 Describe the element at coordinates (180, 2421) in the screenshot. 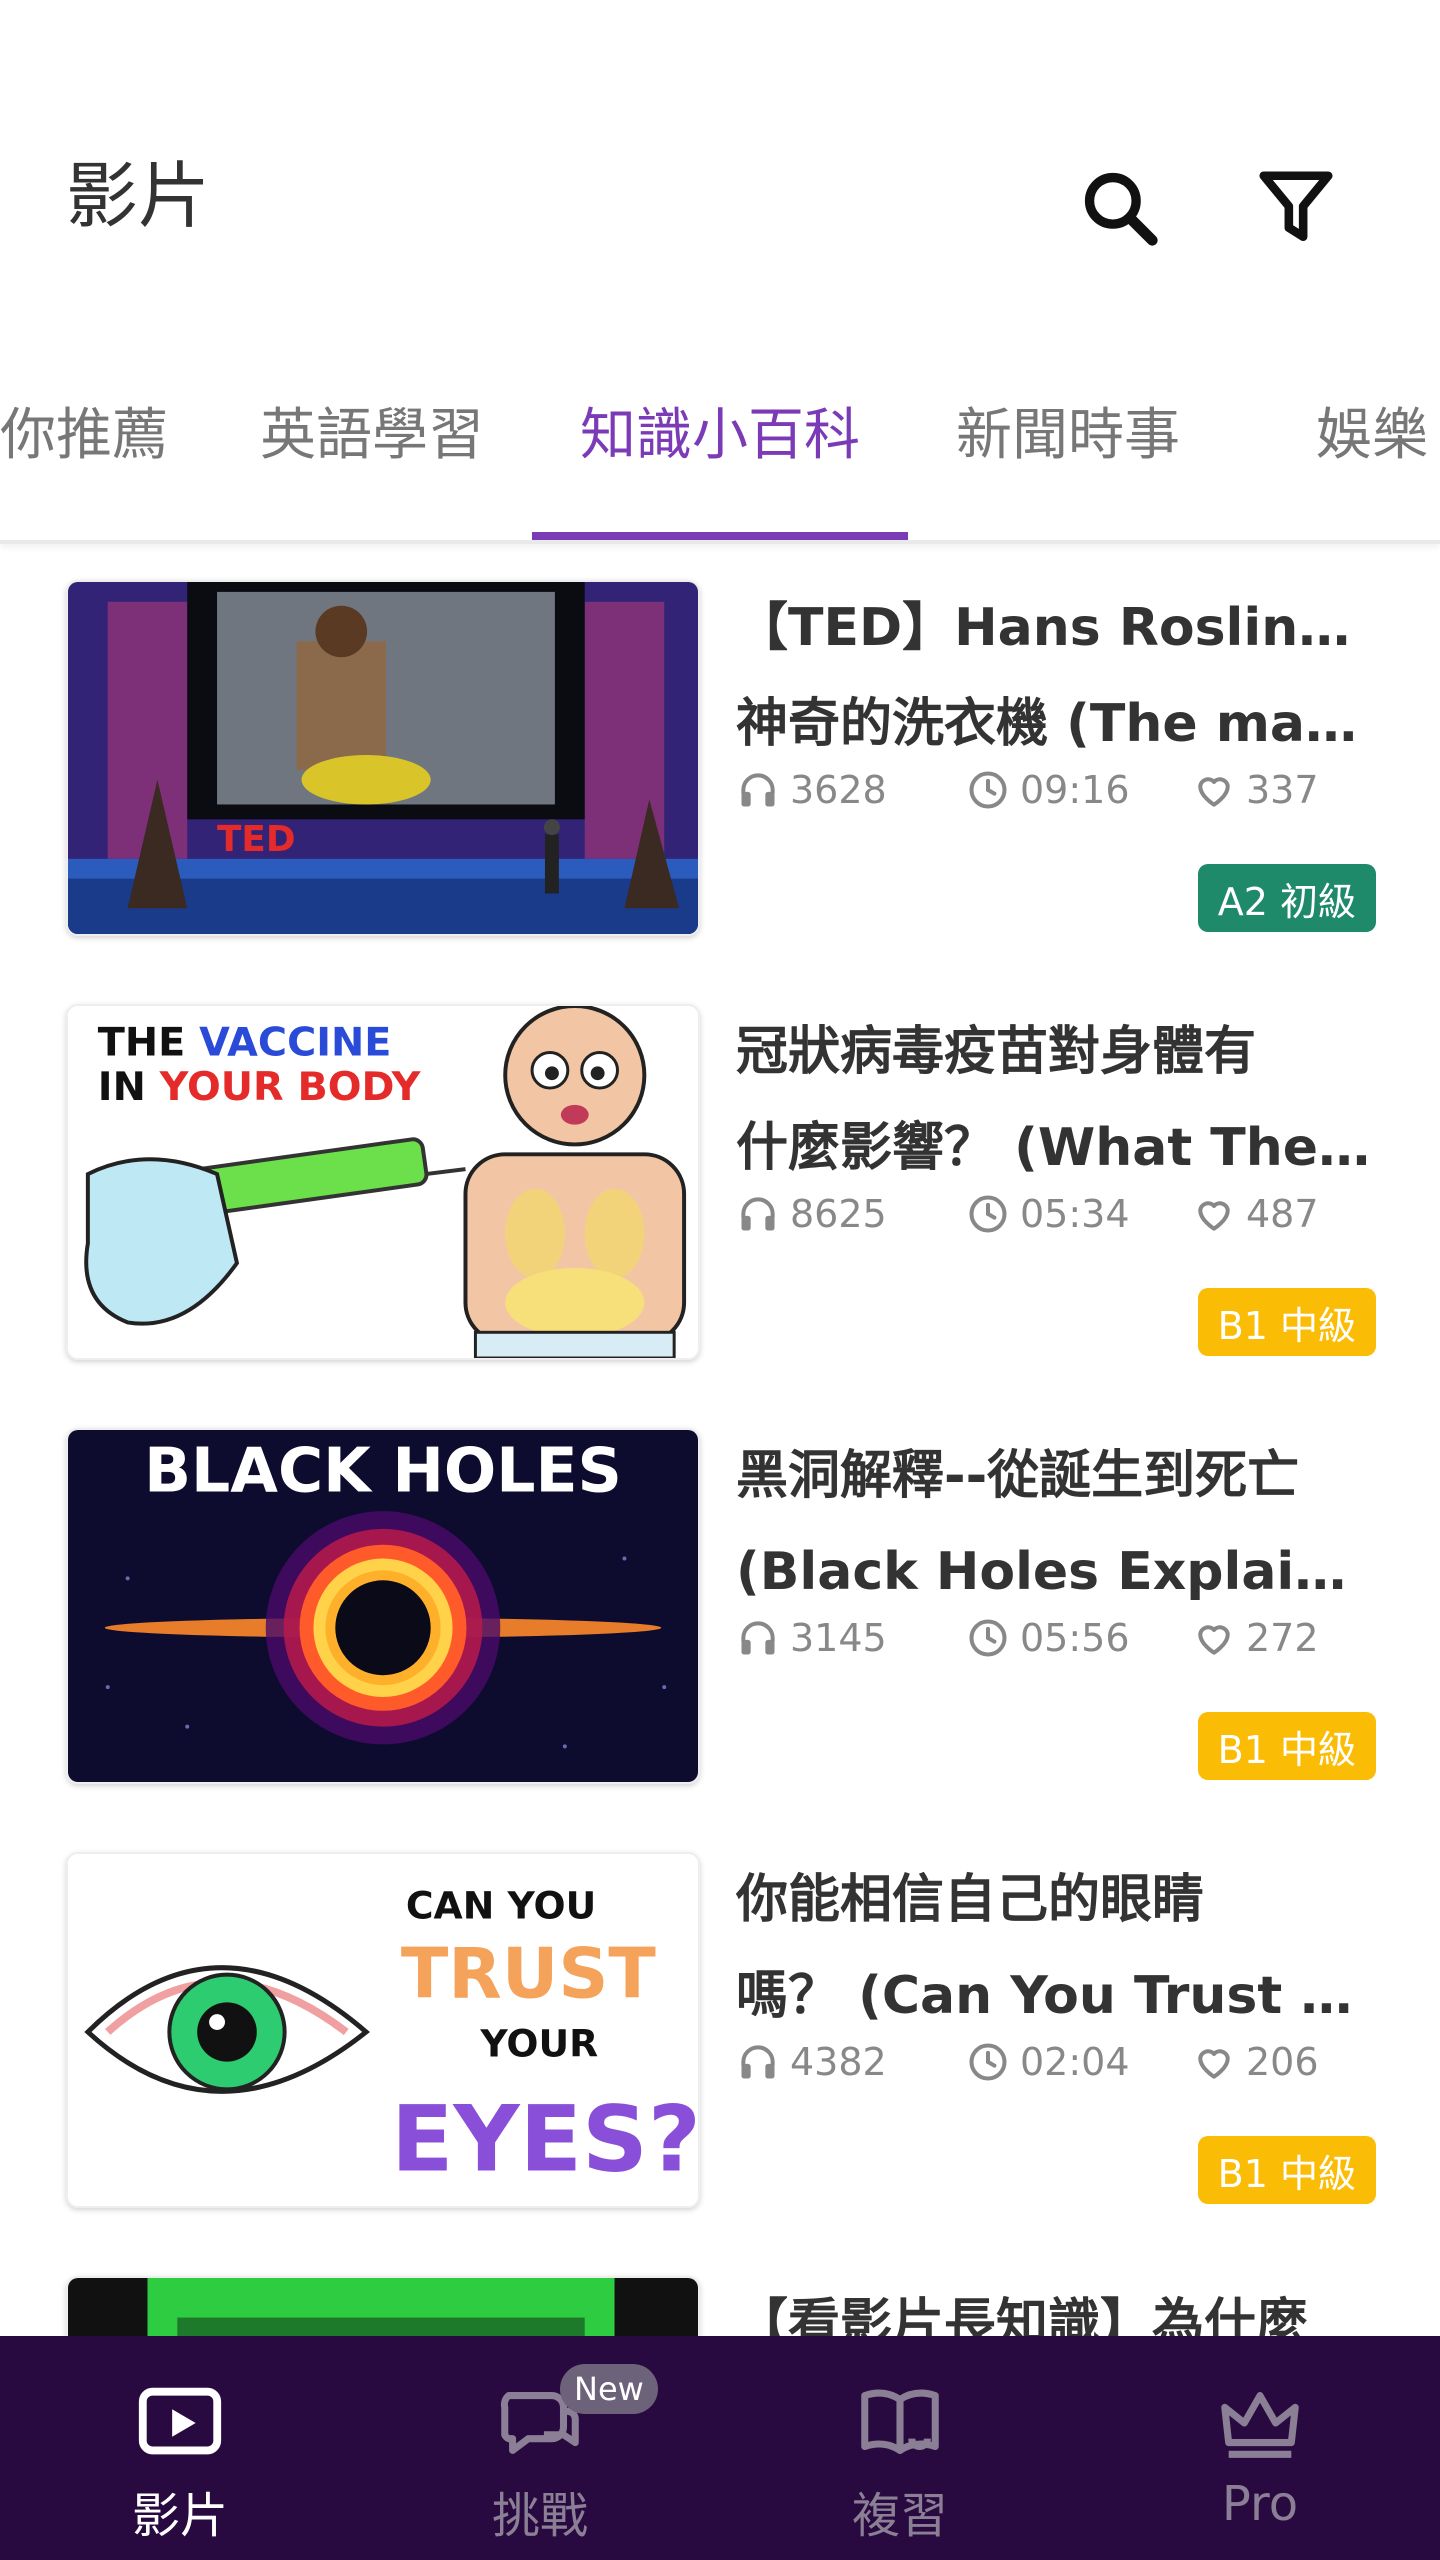

I see `video-play-icon` at that location.